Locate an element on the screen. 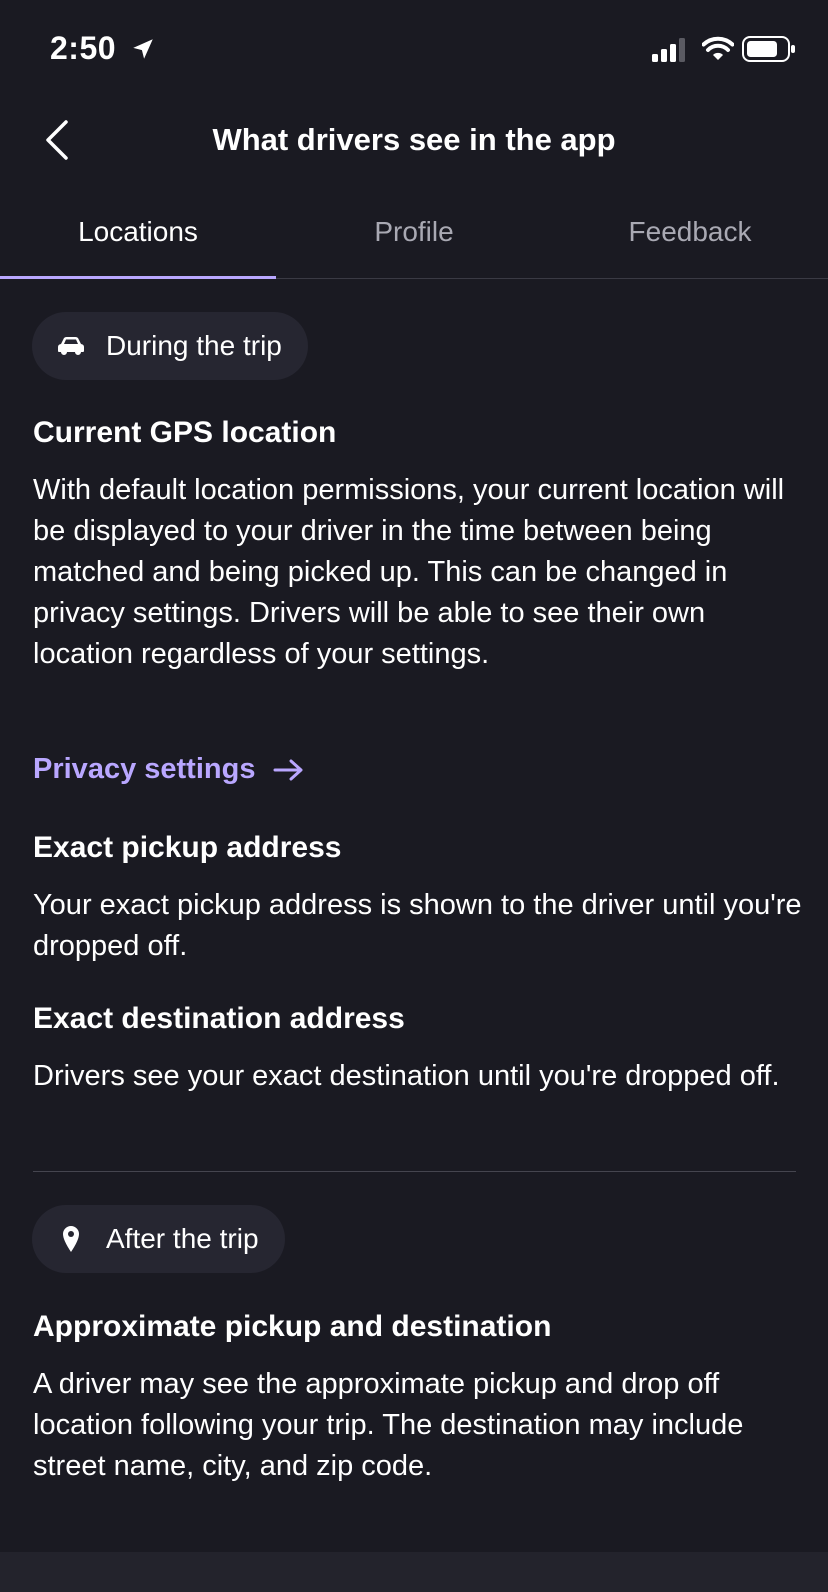 The image size is (828, 1592). during-trip-chip: During the trip is located at coordinates (170, 346).